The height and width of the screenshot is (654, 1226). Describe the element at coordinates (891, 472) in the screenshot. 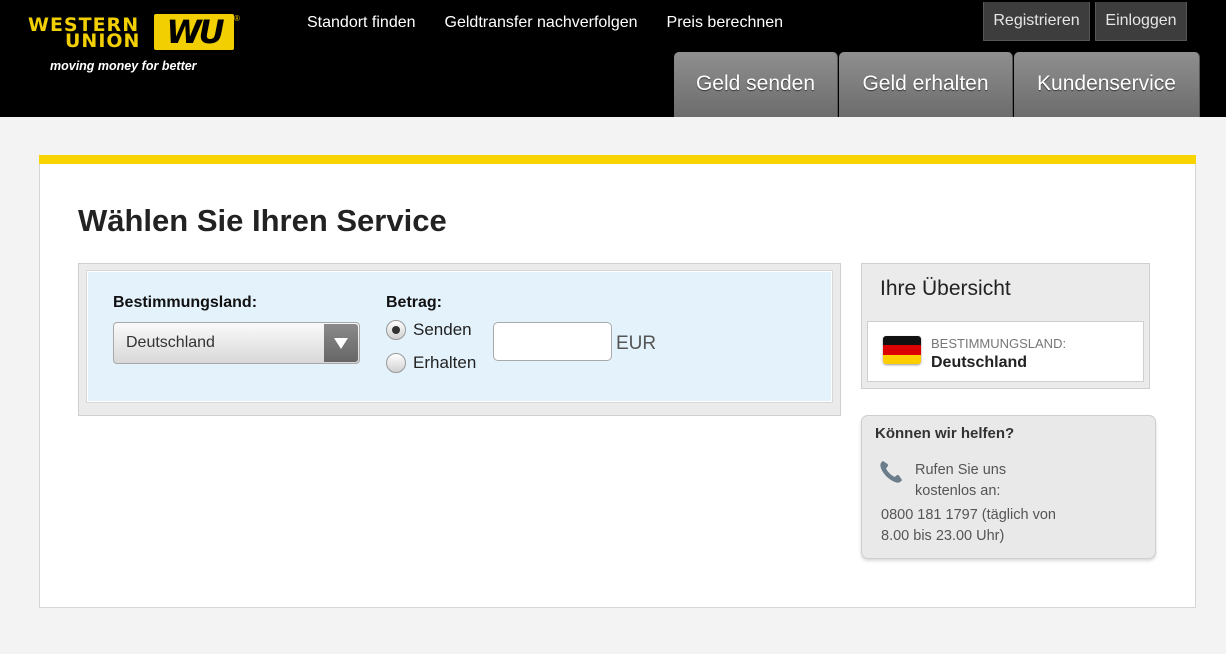

I see `phone-icon` at that location.